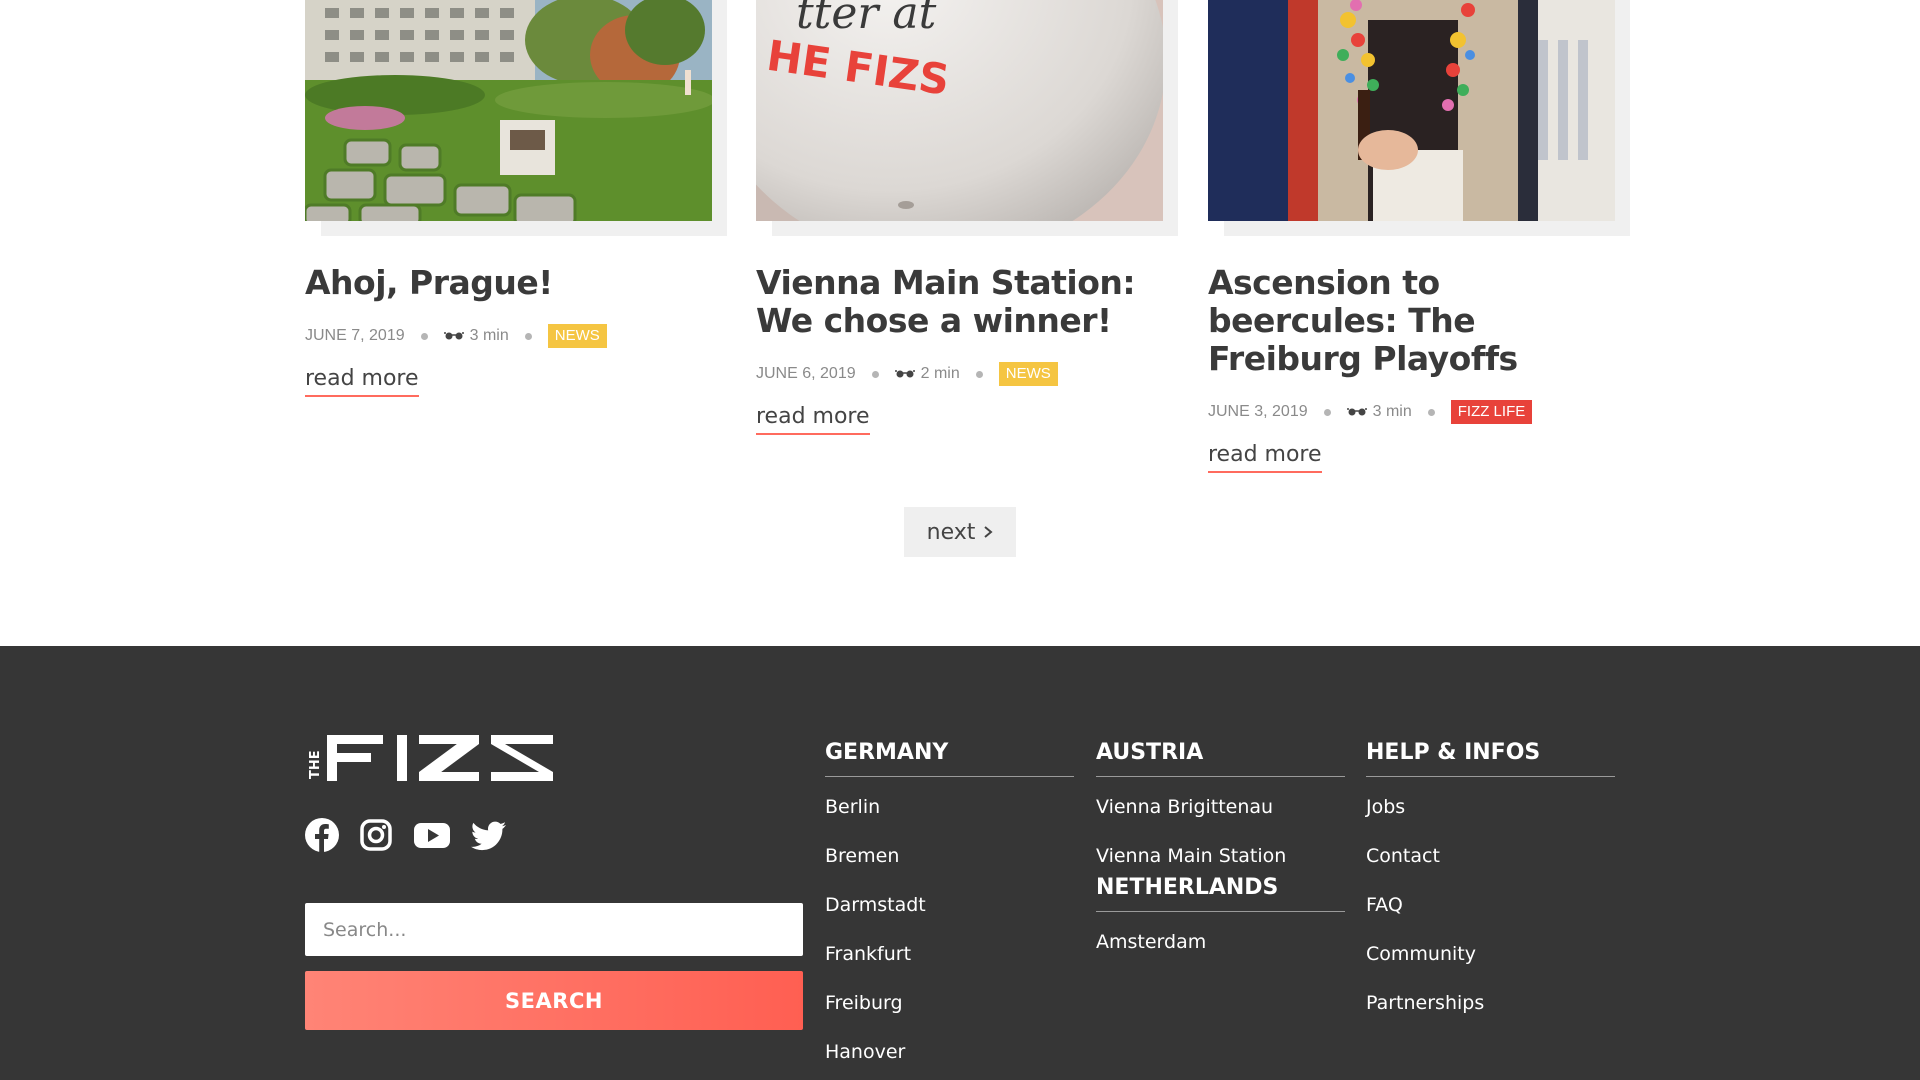  I want to click on svg-text: tter at, so click(866, 19).